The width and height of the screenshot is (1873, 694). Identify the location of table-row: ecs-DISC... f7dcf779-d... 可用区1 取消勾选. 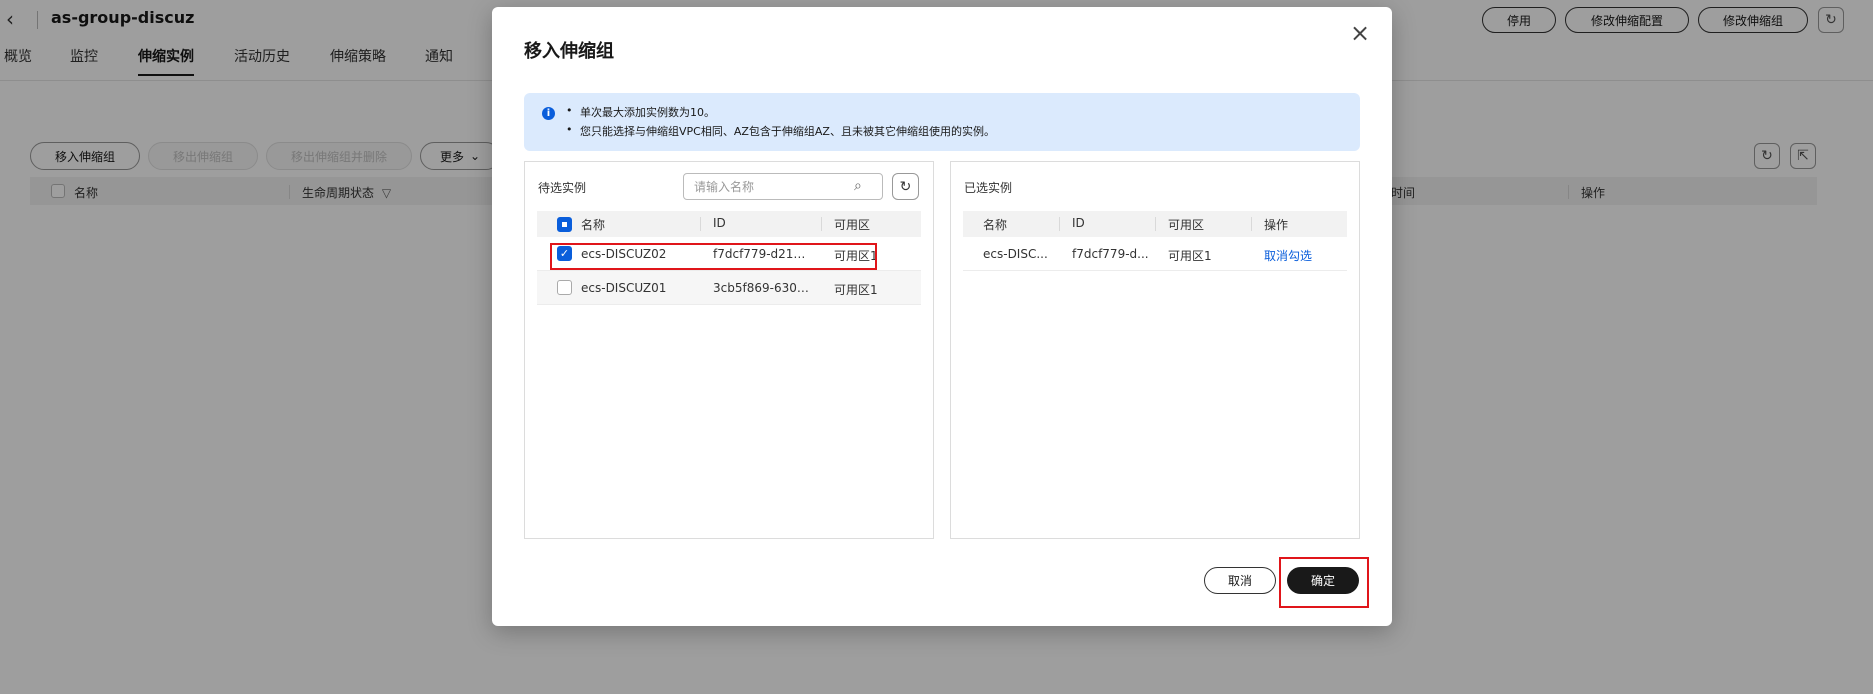
(1155, 254).